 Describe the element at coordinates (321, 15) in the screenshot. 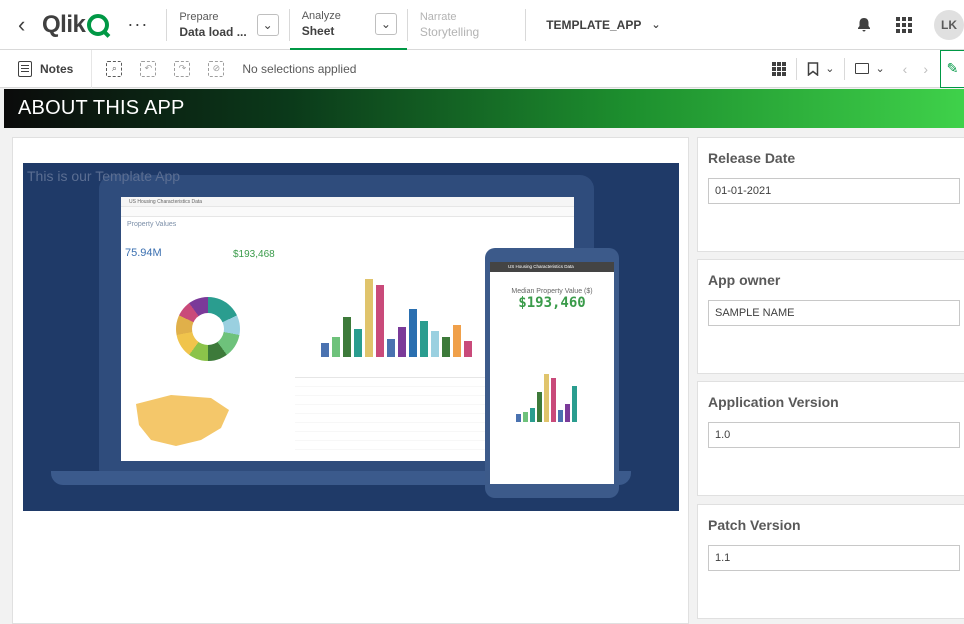

I see `tab-analyze-label: Analyze` at that location.